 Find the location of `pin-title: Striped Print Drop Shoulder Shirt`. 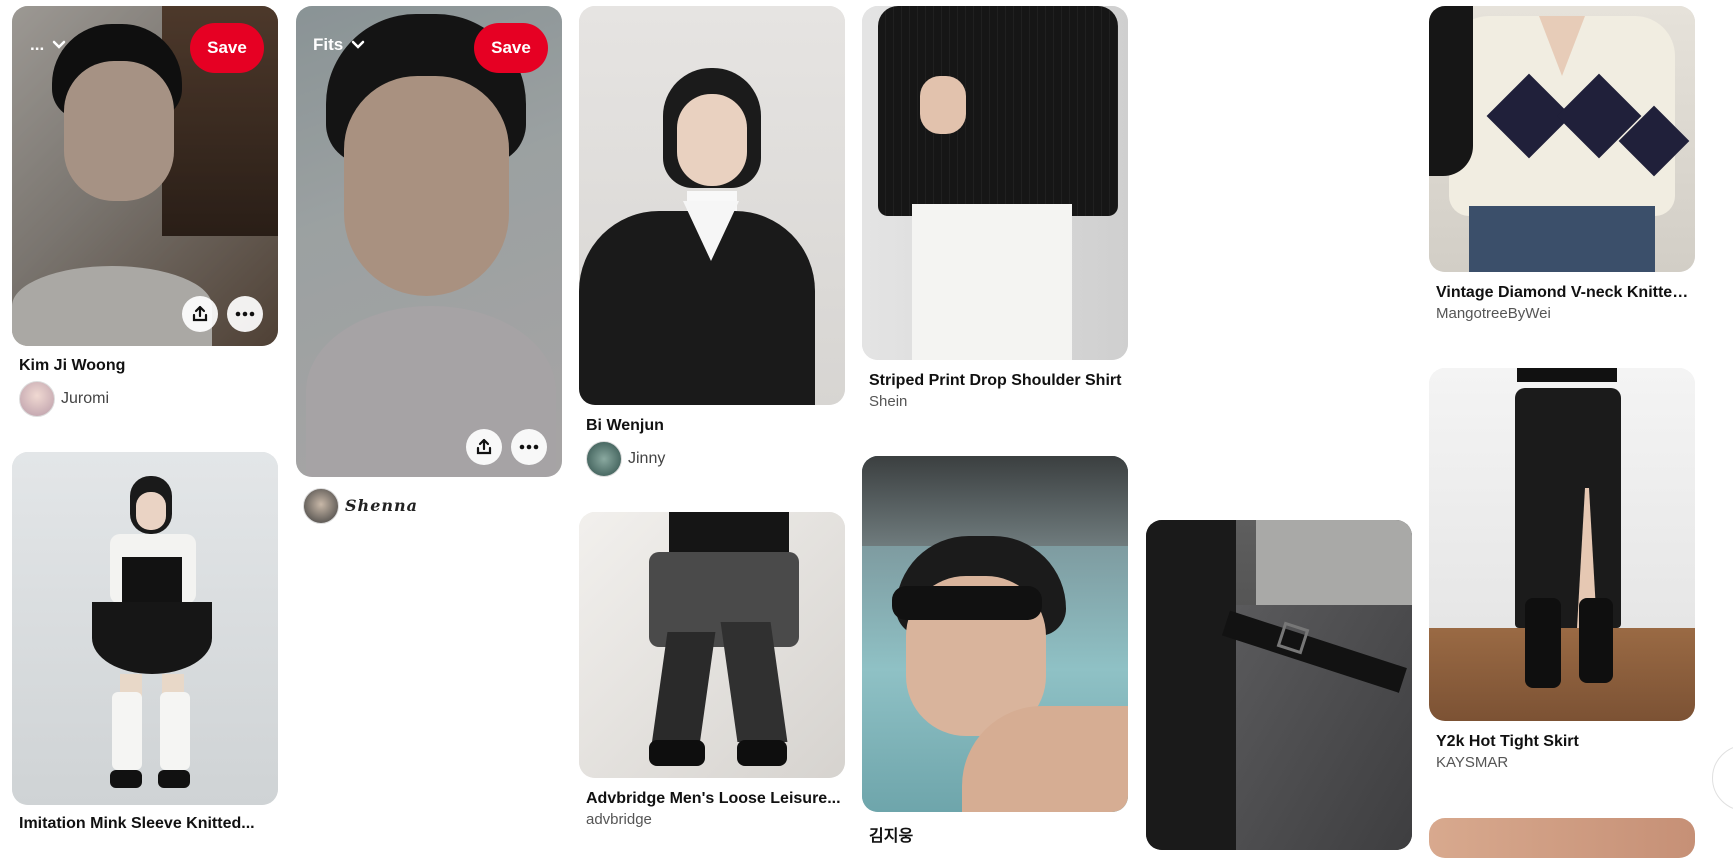

pin-title: Striped Print Drop Shoulder Shirt is located at coordinates (996, 381).